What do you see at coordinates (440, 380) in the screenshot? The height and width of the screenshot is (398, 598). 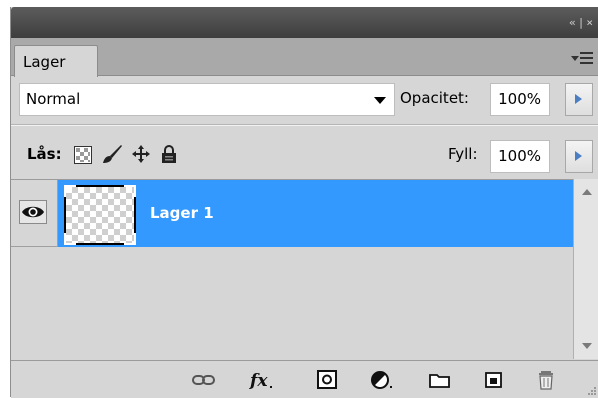 I see `group-folder-icon` at bounding box center [440, 380].